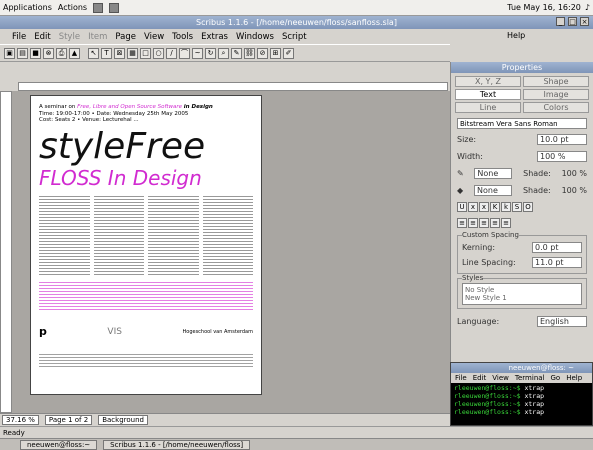  Describe the element at coordinates (473, 207) in the screenshot. I see `subscript-icon: x` at that location.